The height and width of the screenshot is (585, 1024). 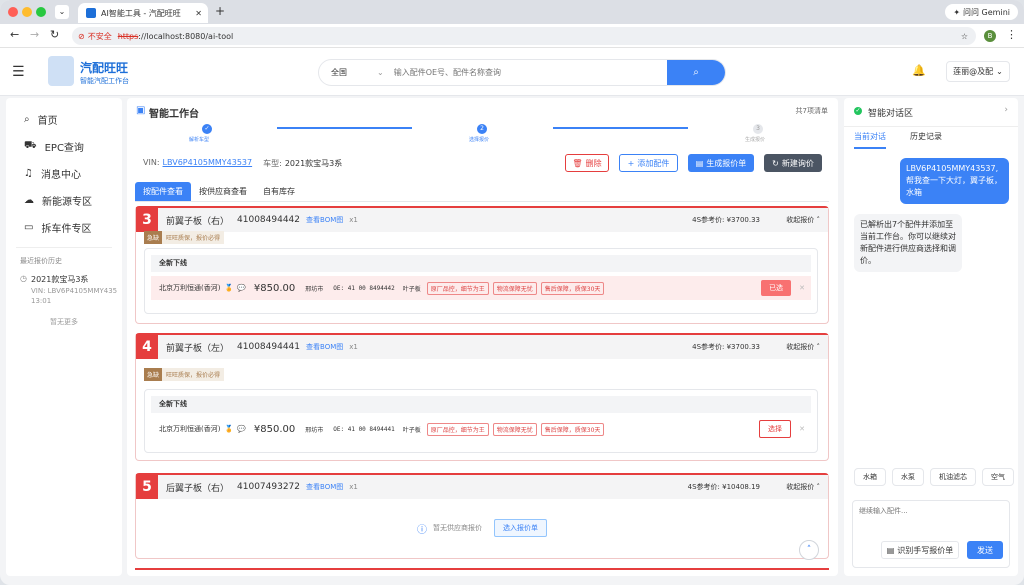 I want to click on bot-message: 已解析出7个配件并添加至当前工作台。你可以继续对新配件进行供应商选择和调价。, so click(x=908, y=243).